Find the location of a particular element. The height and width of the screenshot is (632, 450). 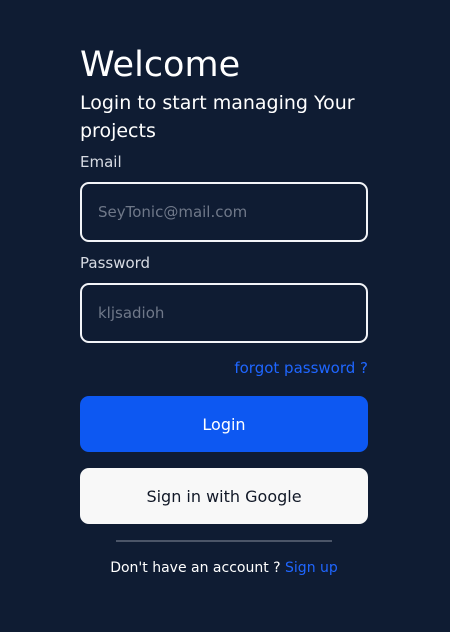

signup-line: Don't have an account ? Sign up is located at coordinates (224, 568).